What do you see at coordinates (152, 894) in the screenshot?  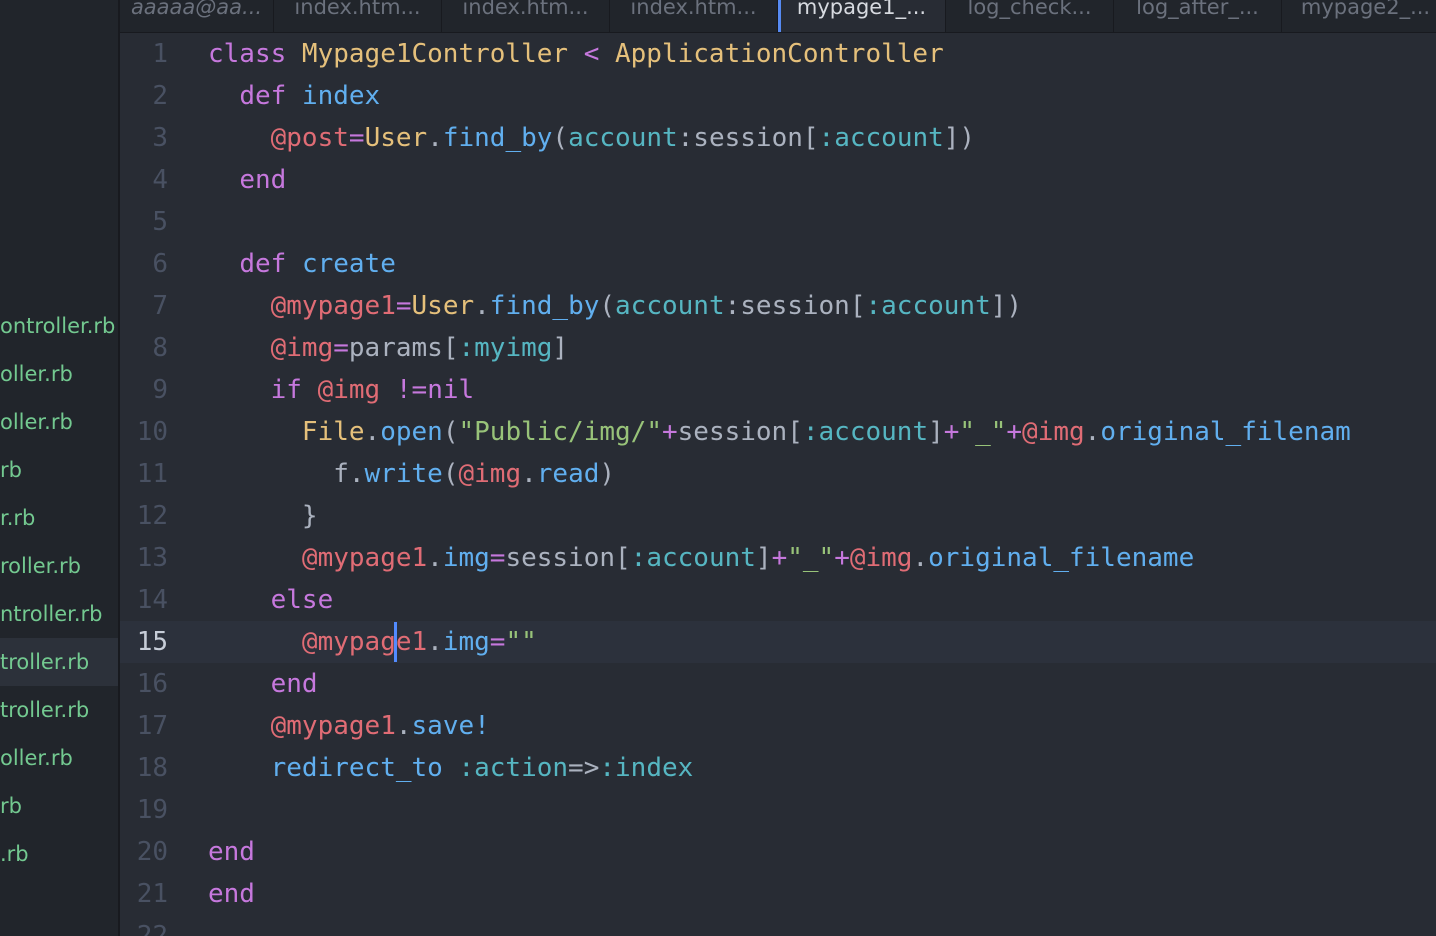 I see `line-number: 21` at bounding box center [152, 894].